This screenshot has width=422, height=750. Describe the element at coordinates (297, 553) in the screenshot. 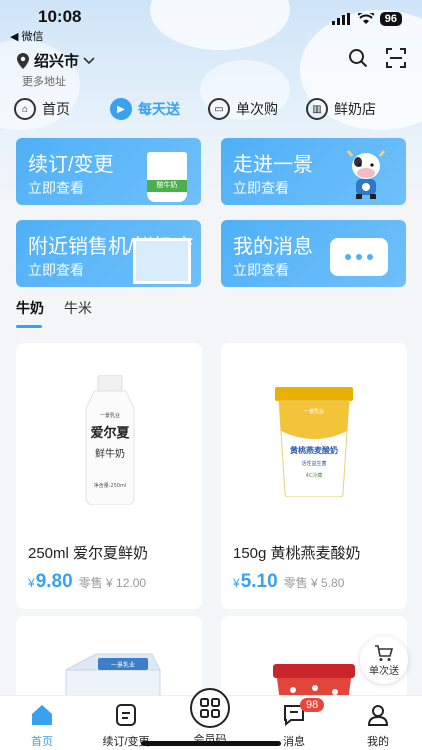

I see `product-name: 150g 黄桃燕麦酸奶` at that location.